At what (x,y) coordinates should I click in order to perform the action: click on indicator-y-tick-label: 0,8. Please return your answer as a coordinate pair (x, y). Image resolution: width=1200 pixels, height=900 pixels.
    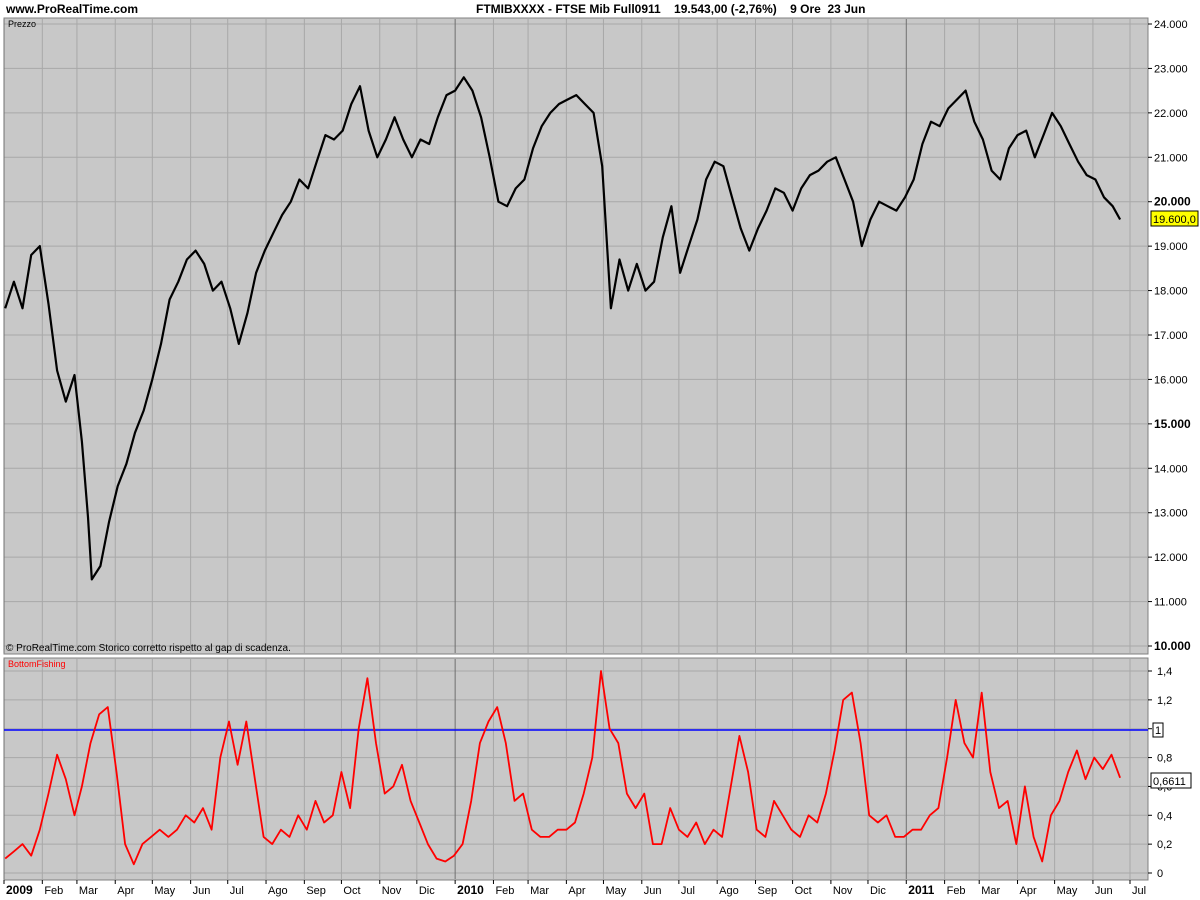
    Looking at the image, I should click on (1164, 759).